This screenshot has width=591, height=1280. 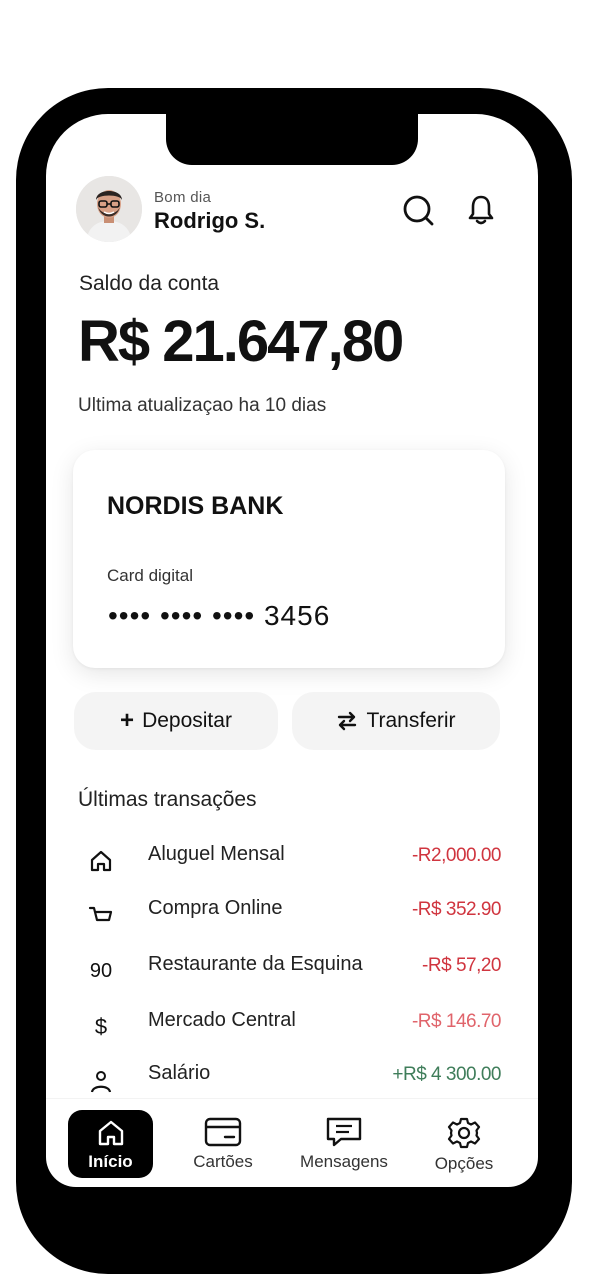 I want to click on bell-icon, so click(x=481, y=210).